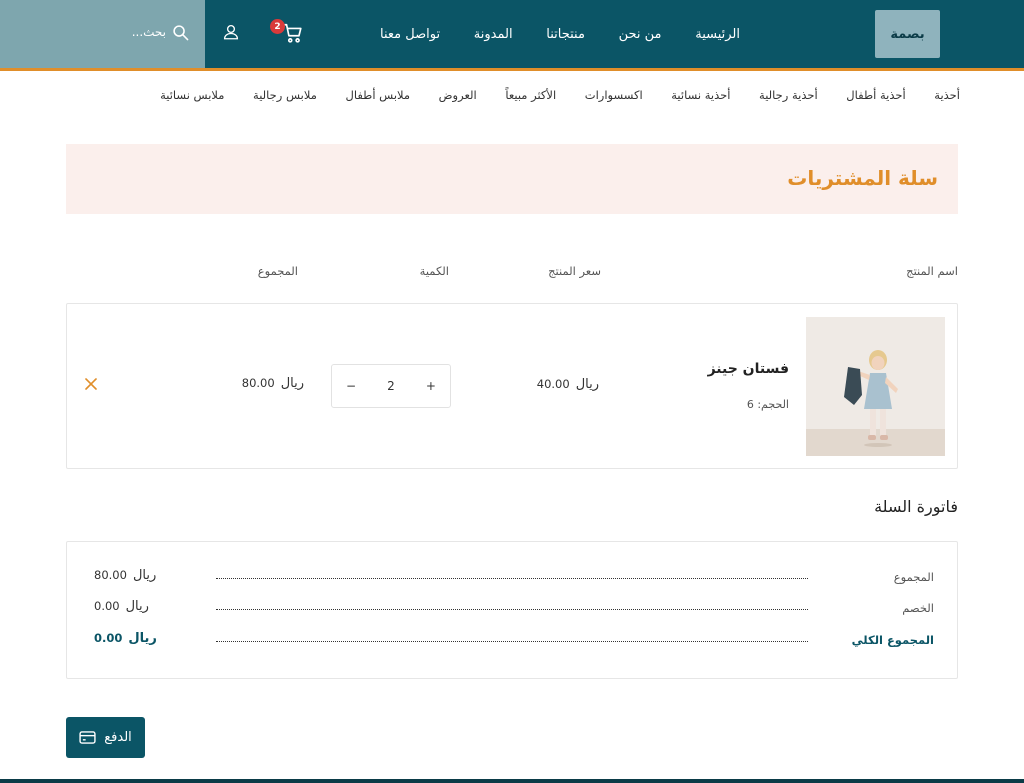 The image size is (1024, 783). I want to click on invoice-label: المجموع, so click(913, 577).